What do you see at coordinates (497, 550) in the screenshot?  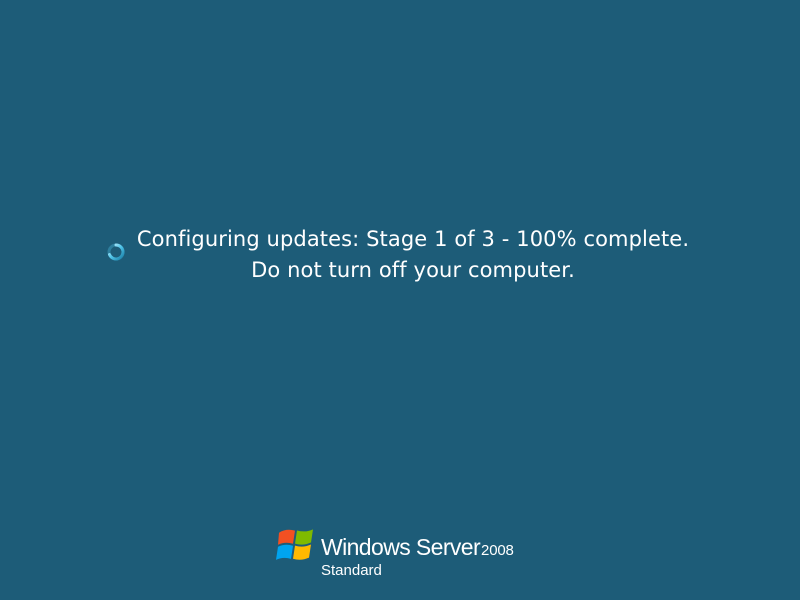 I see `product-version: 2008` at bounding box center [497, 550].